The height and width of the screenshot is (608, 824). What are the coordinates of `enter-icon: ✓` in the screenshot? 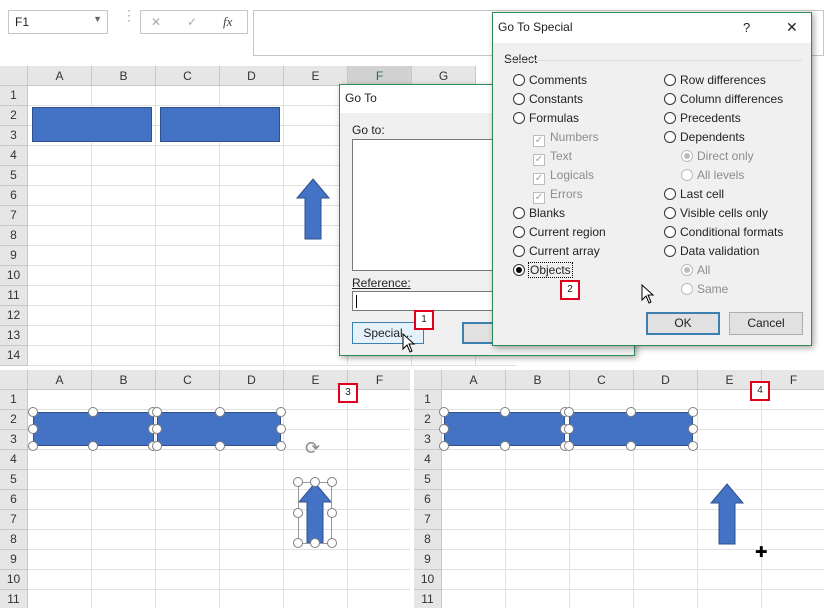 It's located at (192, 22).